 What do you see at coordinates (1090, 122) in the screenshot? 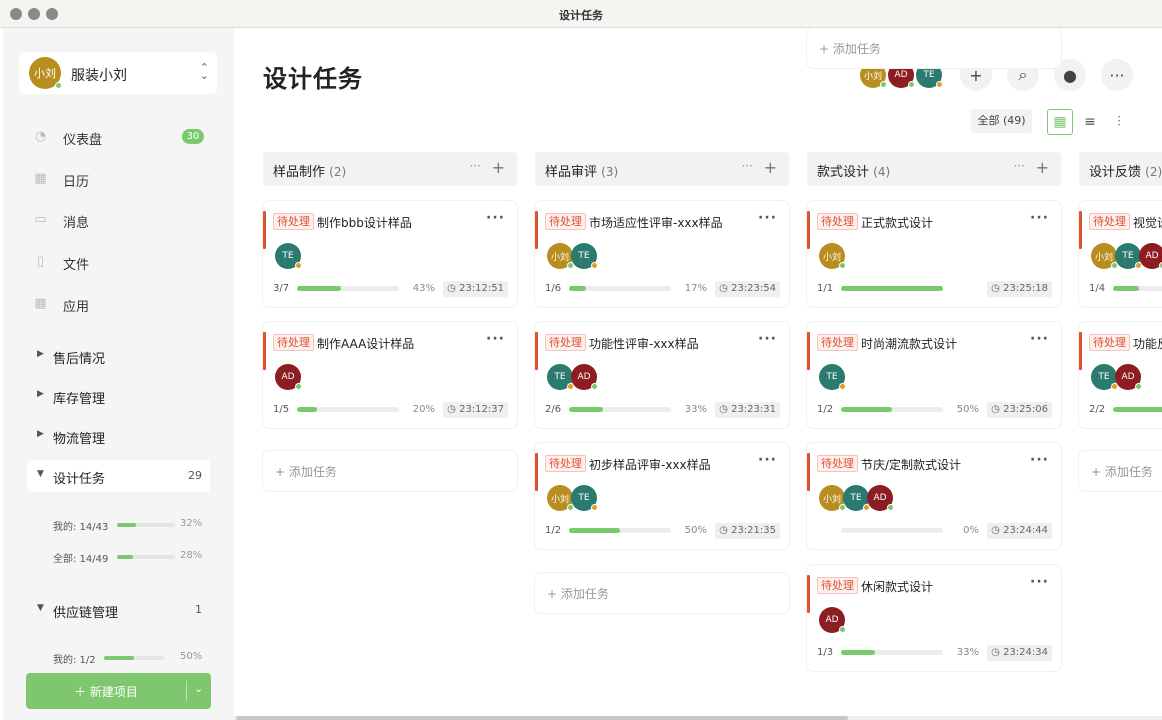
I see `list-view-icon: ≡` at bounding box center [1090, 122].